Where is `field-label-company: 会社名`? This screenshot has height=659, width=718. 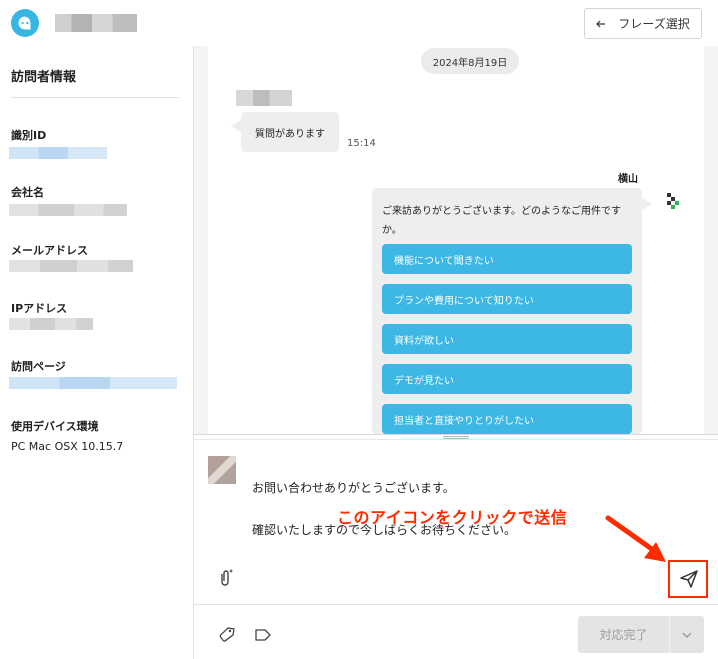 field-label-company: 会社名 is located at coordinates (27, 192).